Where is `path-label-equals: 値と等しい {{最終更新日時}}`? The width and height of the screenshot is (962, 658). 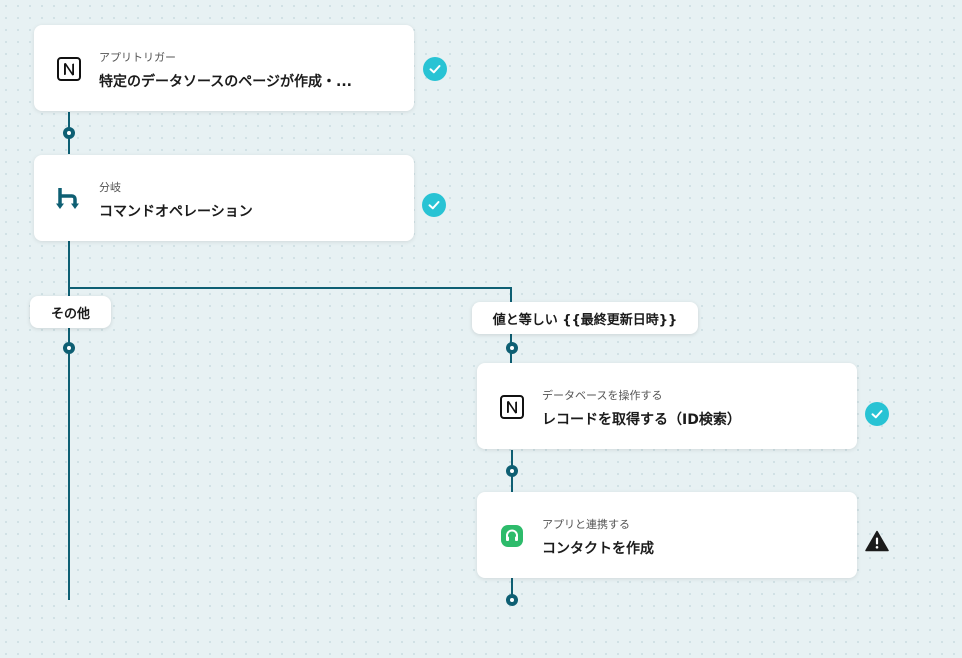 path-label-equals: 値と等しい {{最終更新日時}} is located at coordinates (585, 318).